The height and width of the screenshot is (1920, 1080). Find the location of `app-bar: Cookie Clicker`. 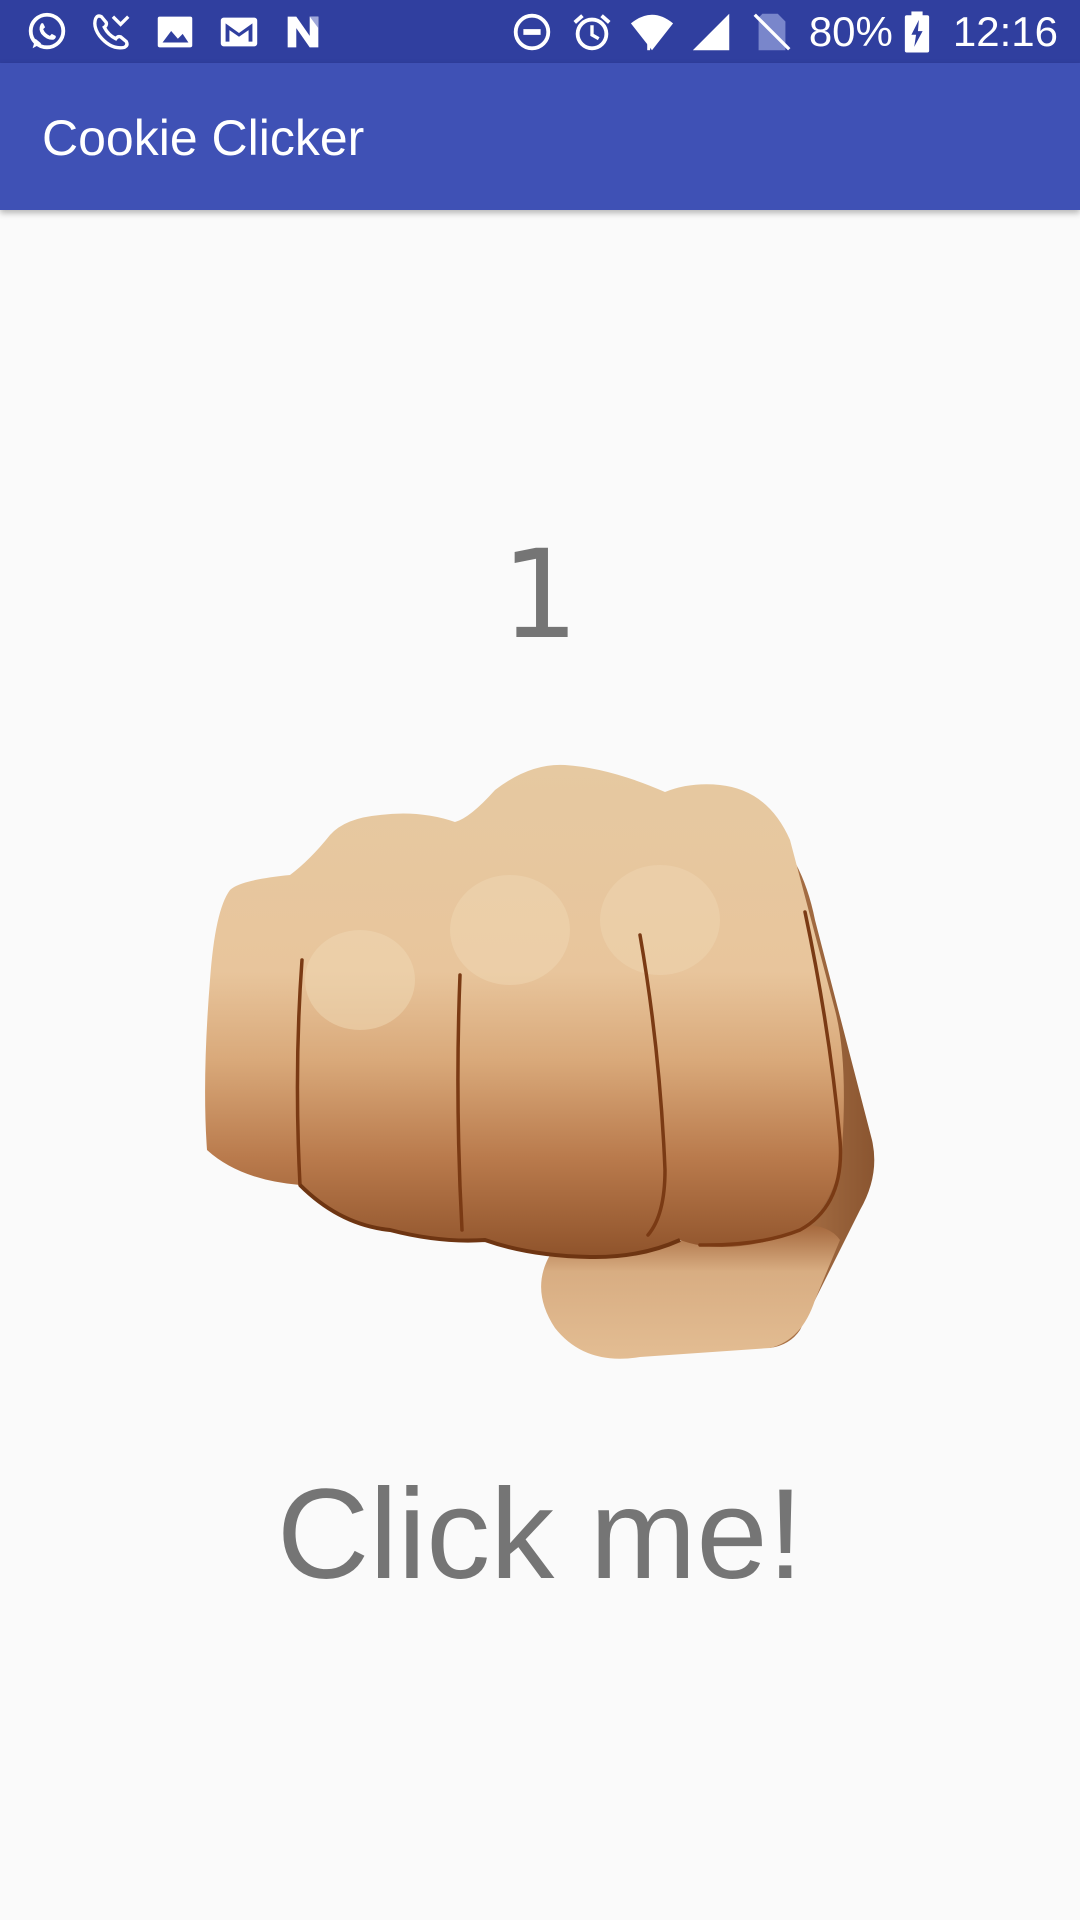

app-bar: Cookie Clicker is located at coordinates (540, 136).